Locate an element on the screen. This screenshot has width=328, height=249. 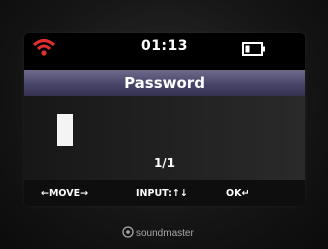
character-cursor is located at coordinates (65, 130).